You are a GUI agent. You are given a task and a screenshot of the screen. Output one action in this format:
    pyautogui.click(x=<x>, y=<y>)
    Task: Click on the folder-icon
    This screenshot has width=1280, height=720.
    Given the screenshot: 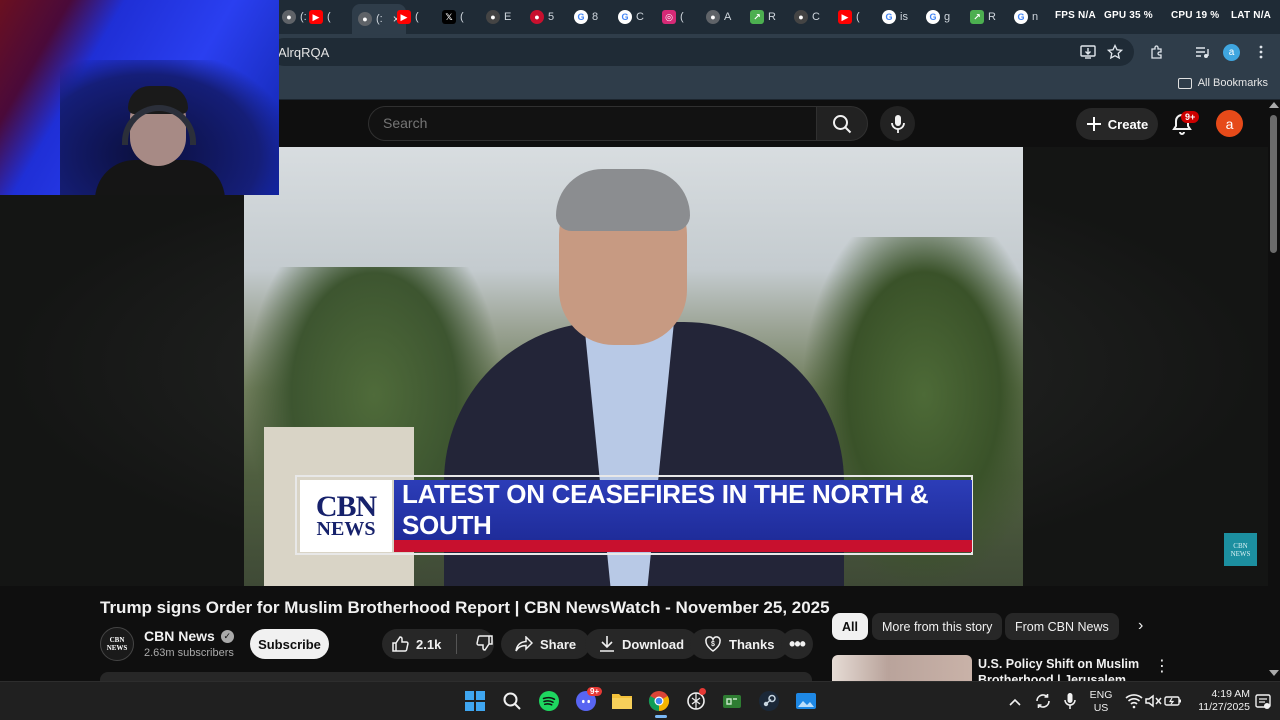 What is the action you would take?
    pyautogui.click(x=1184, y=83)
    